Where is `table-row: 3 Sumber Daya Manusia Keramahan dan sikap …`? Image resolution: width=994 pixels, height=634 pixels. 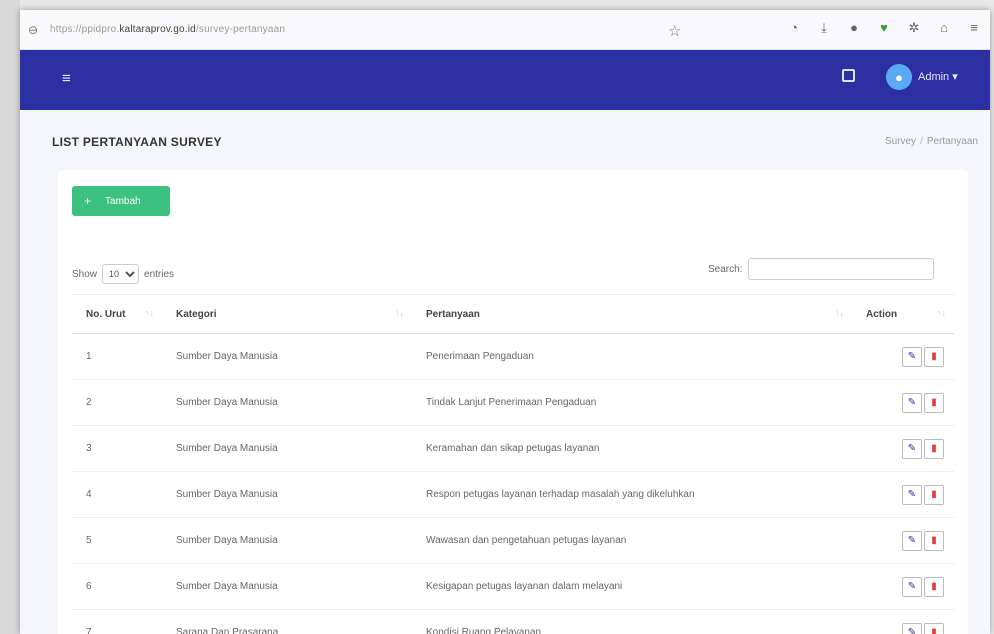 table-row: 3 Sumber Daya Manusia Keramahan dan sikap … is located at coordinates (513, 448).